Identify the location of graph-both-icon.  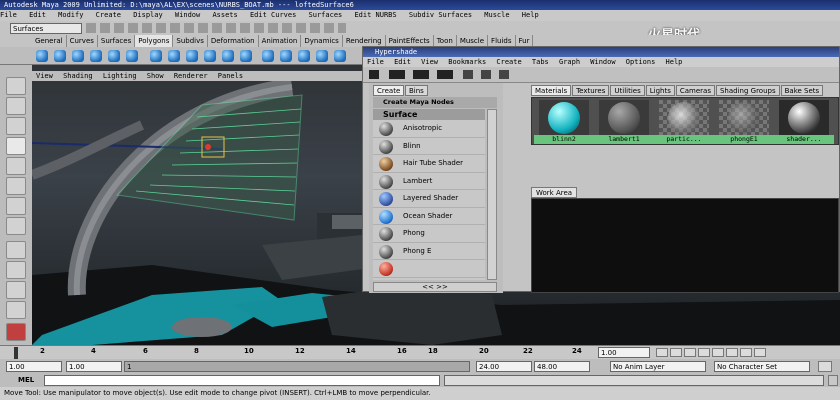
(504, 74).